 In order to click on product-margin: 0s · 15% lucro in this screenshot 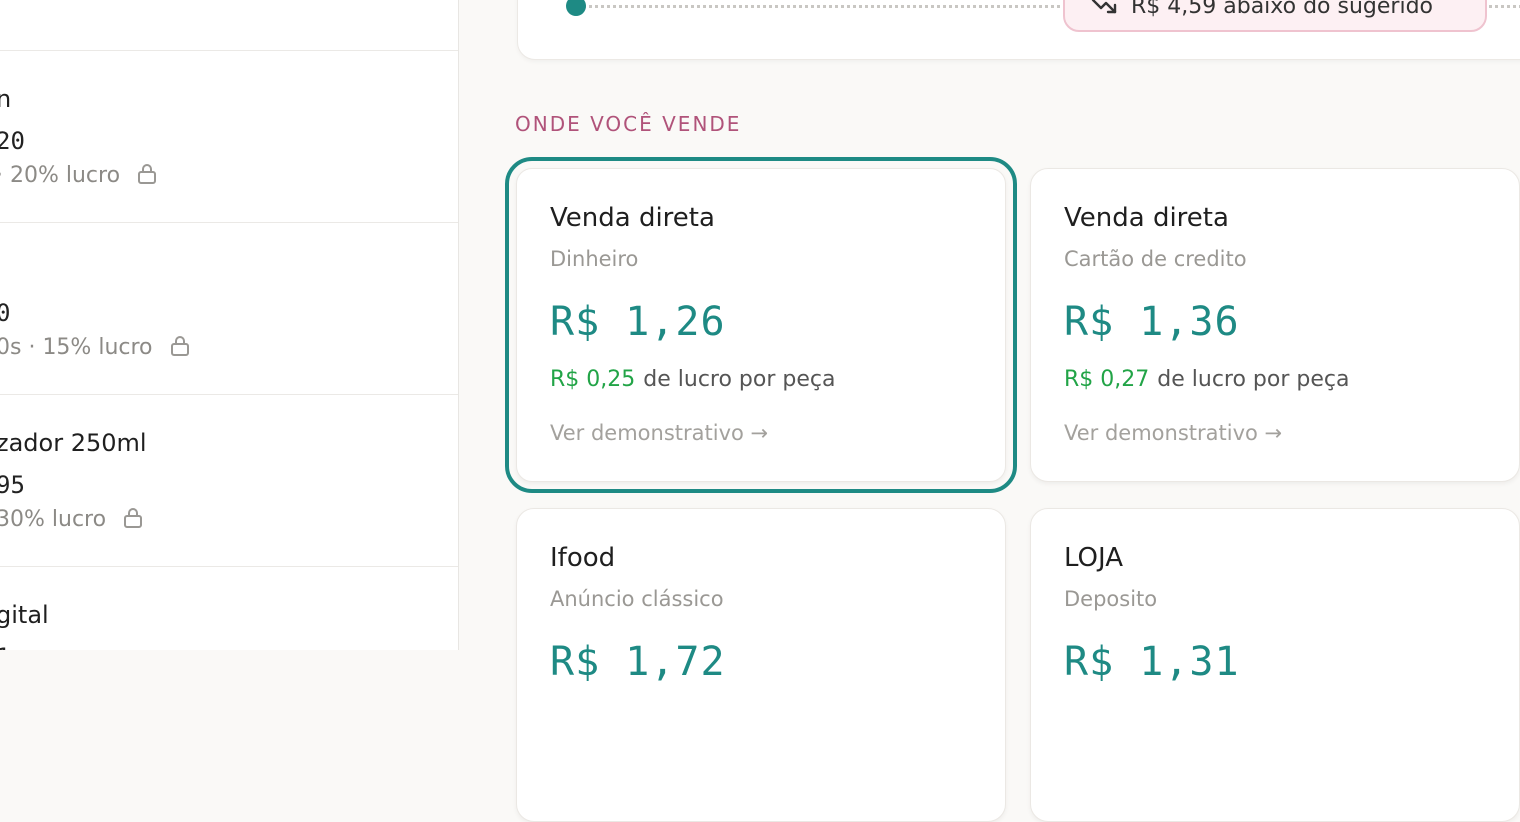, I will do `click(76, 347)`.